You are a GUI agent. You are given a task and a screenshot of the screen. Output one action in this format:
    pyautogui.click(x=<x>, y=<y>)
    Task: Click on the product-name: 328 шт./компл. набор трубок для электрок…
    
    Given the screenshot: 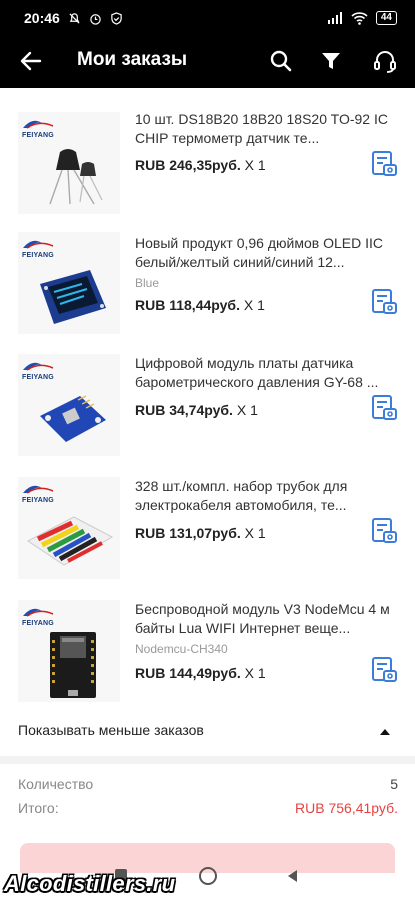 What is the action you would take?
    pyautogui.click(x=241, y=495)
    